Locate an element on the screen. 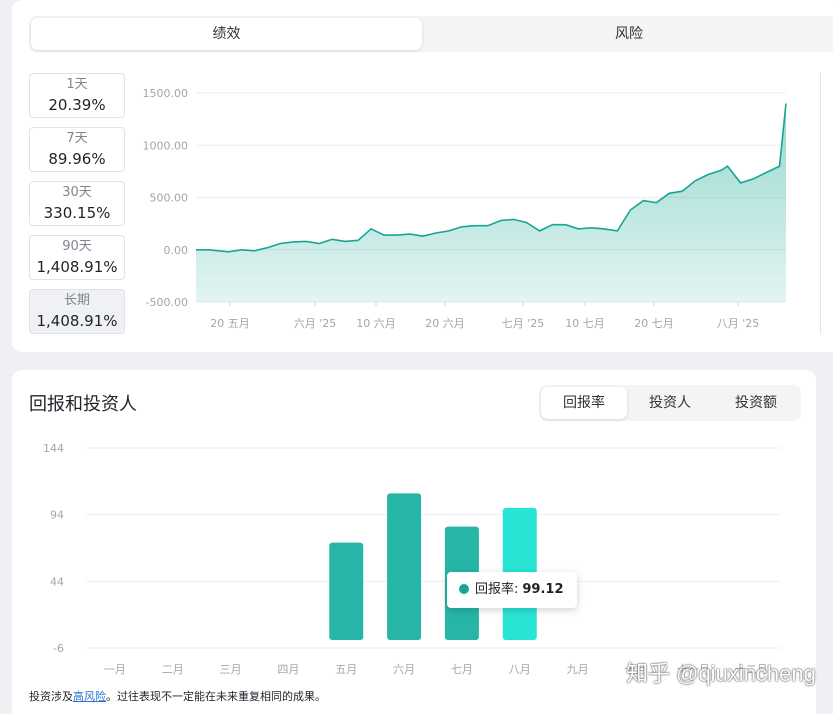 The width and height of the screenshot is (833, 714). y-tick-label: 500.00 is located at coordinates (169, 198).